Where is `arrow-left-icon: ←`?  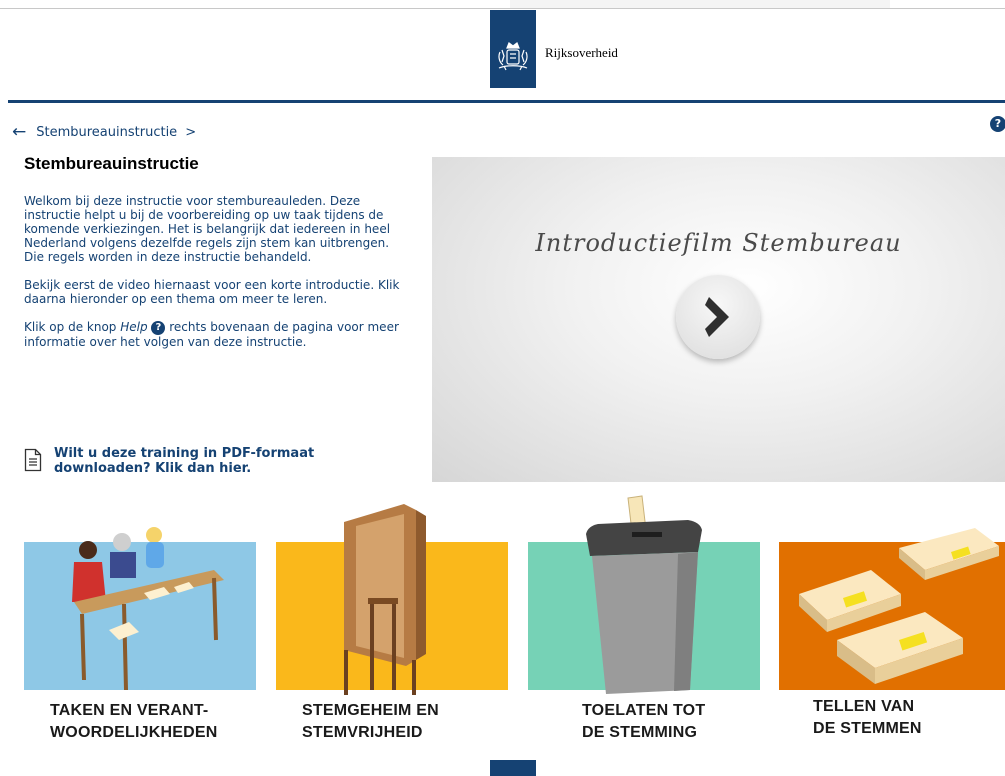
arrow-left-icon: ← is located at coordinates (19, 132).